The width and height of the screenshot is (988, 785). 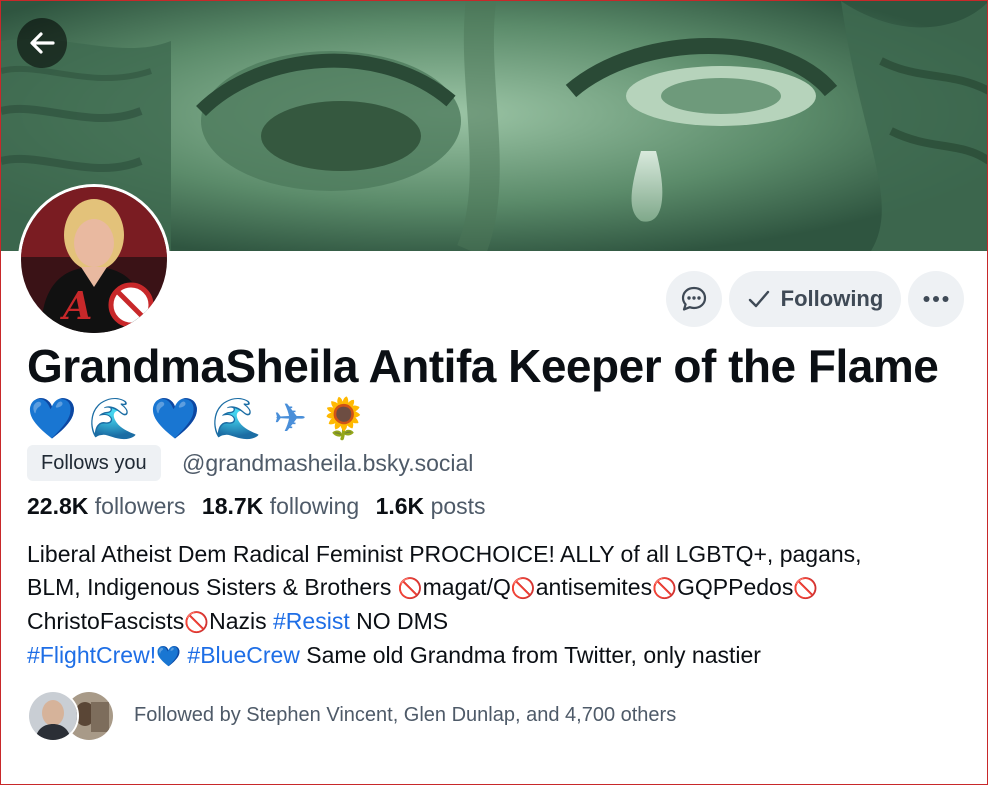 I want to click on followers-stat: 22.8K followers, so click(x=106, y=506).